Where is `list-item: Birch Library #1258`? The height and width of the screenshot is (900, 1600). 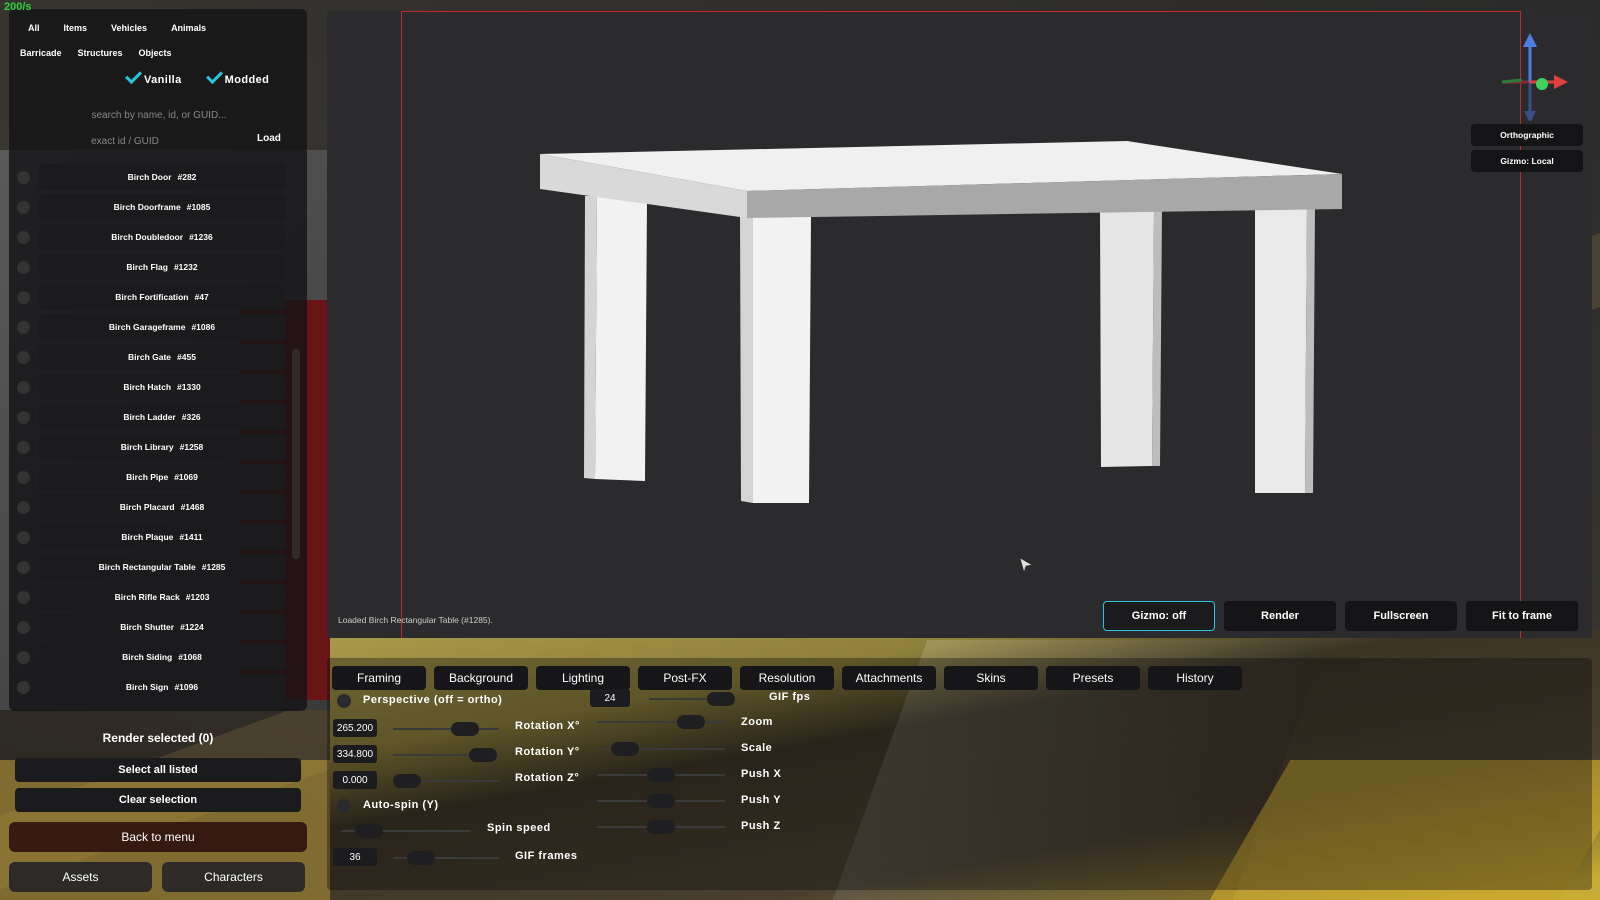 list-item: Birch Library #1258 is located at coordinates (158, 447).